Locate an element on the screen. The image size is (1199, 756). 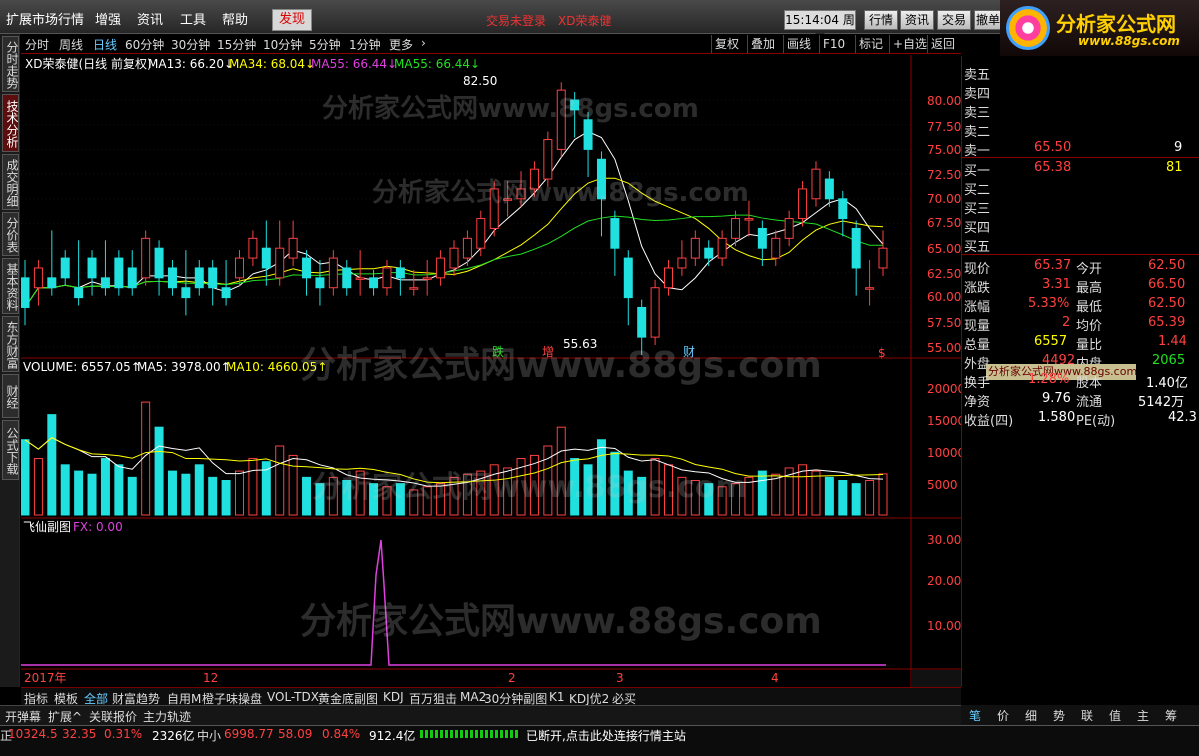
more-chevron-icon: › is located at coordinates (423, 43).